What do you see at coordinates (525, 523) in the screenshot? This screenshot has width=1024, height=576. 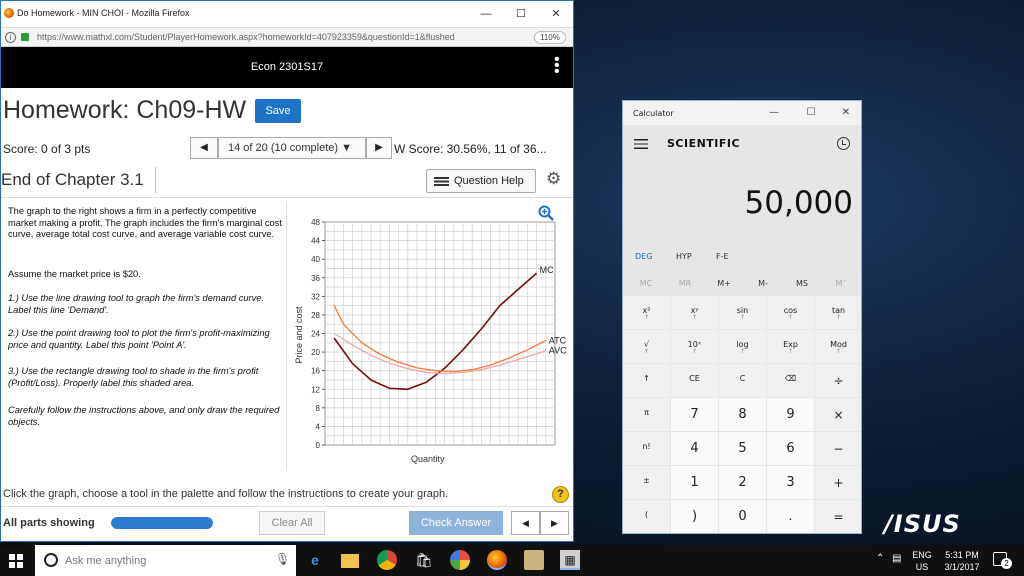 I see `prev-part-button: ◀` at bounding box center [525, 523].